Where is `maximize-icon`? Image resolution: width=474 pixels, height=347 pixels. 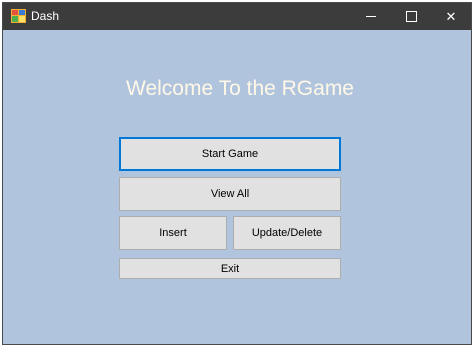 maximize-icon is located at coordinates (411, 16).